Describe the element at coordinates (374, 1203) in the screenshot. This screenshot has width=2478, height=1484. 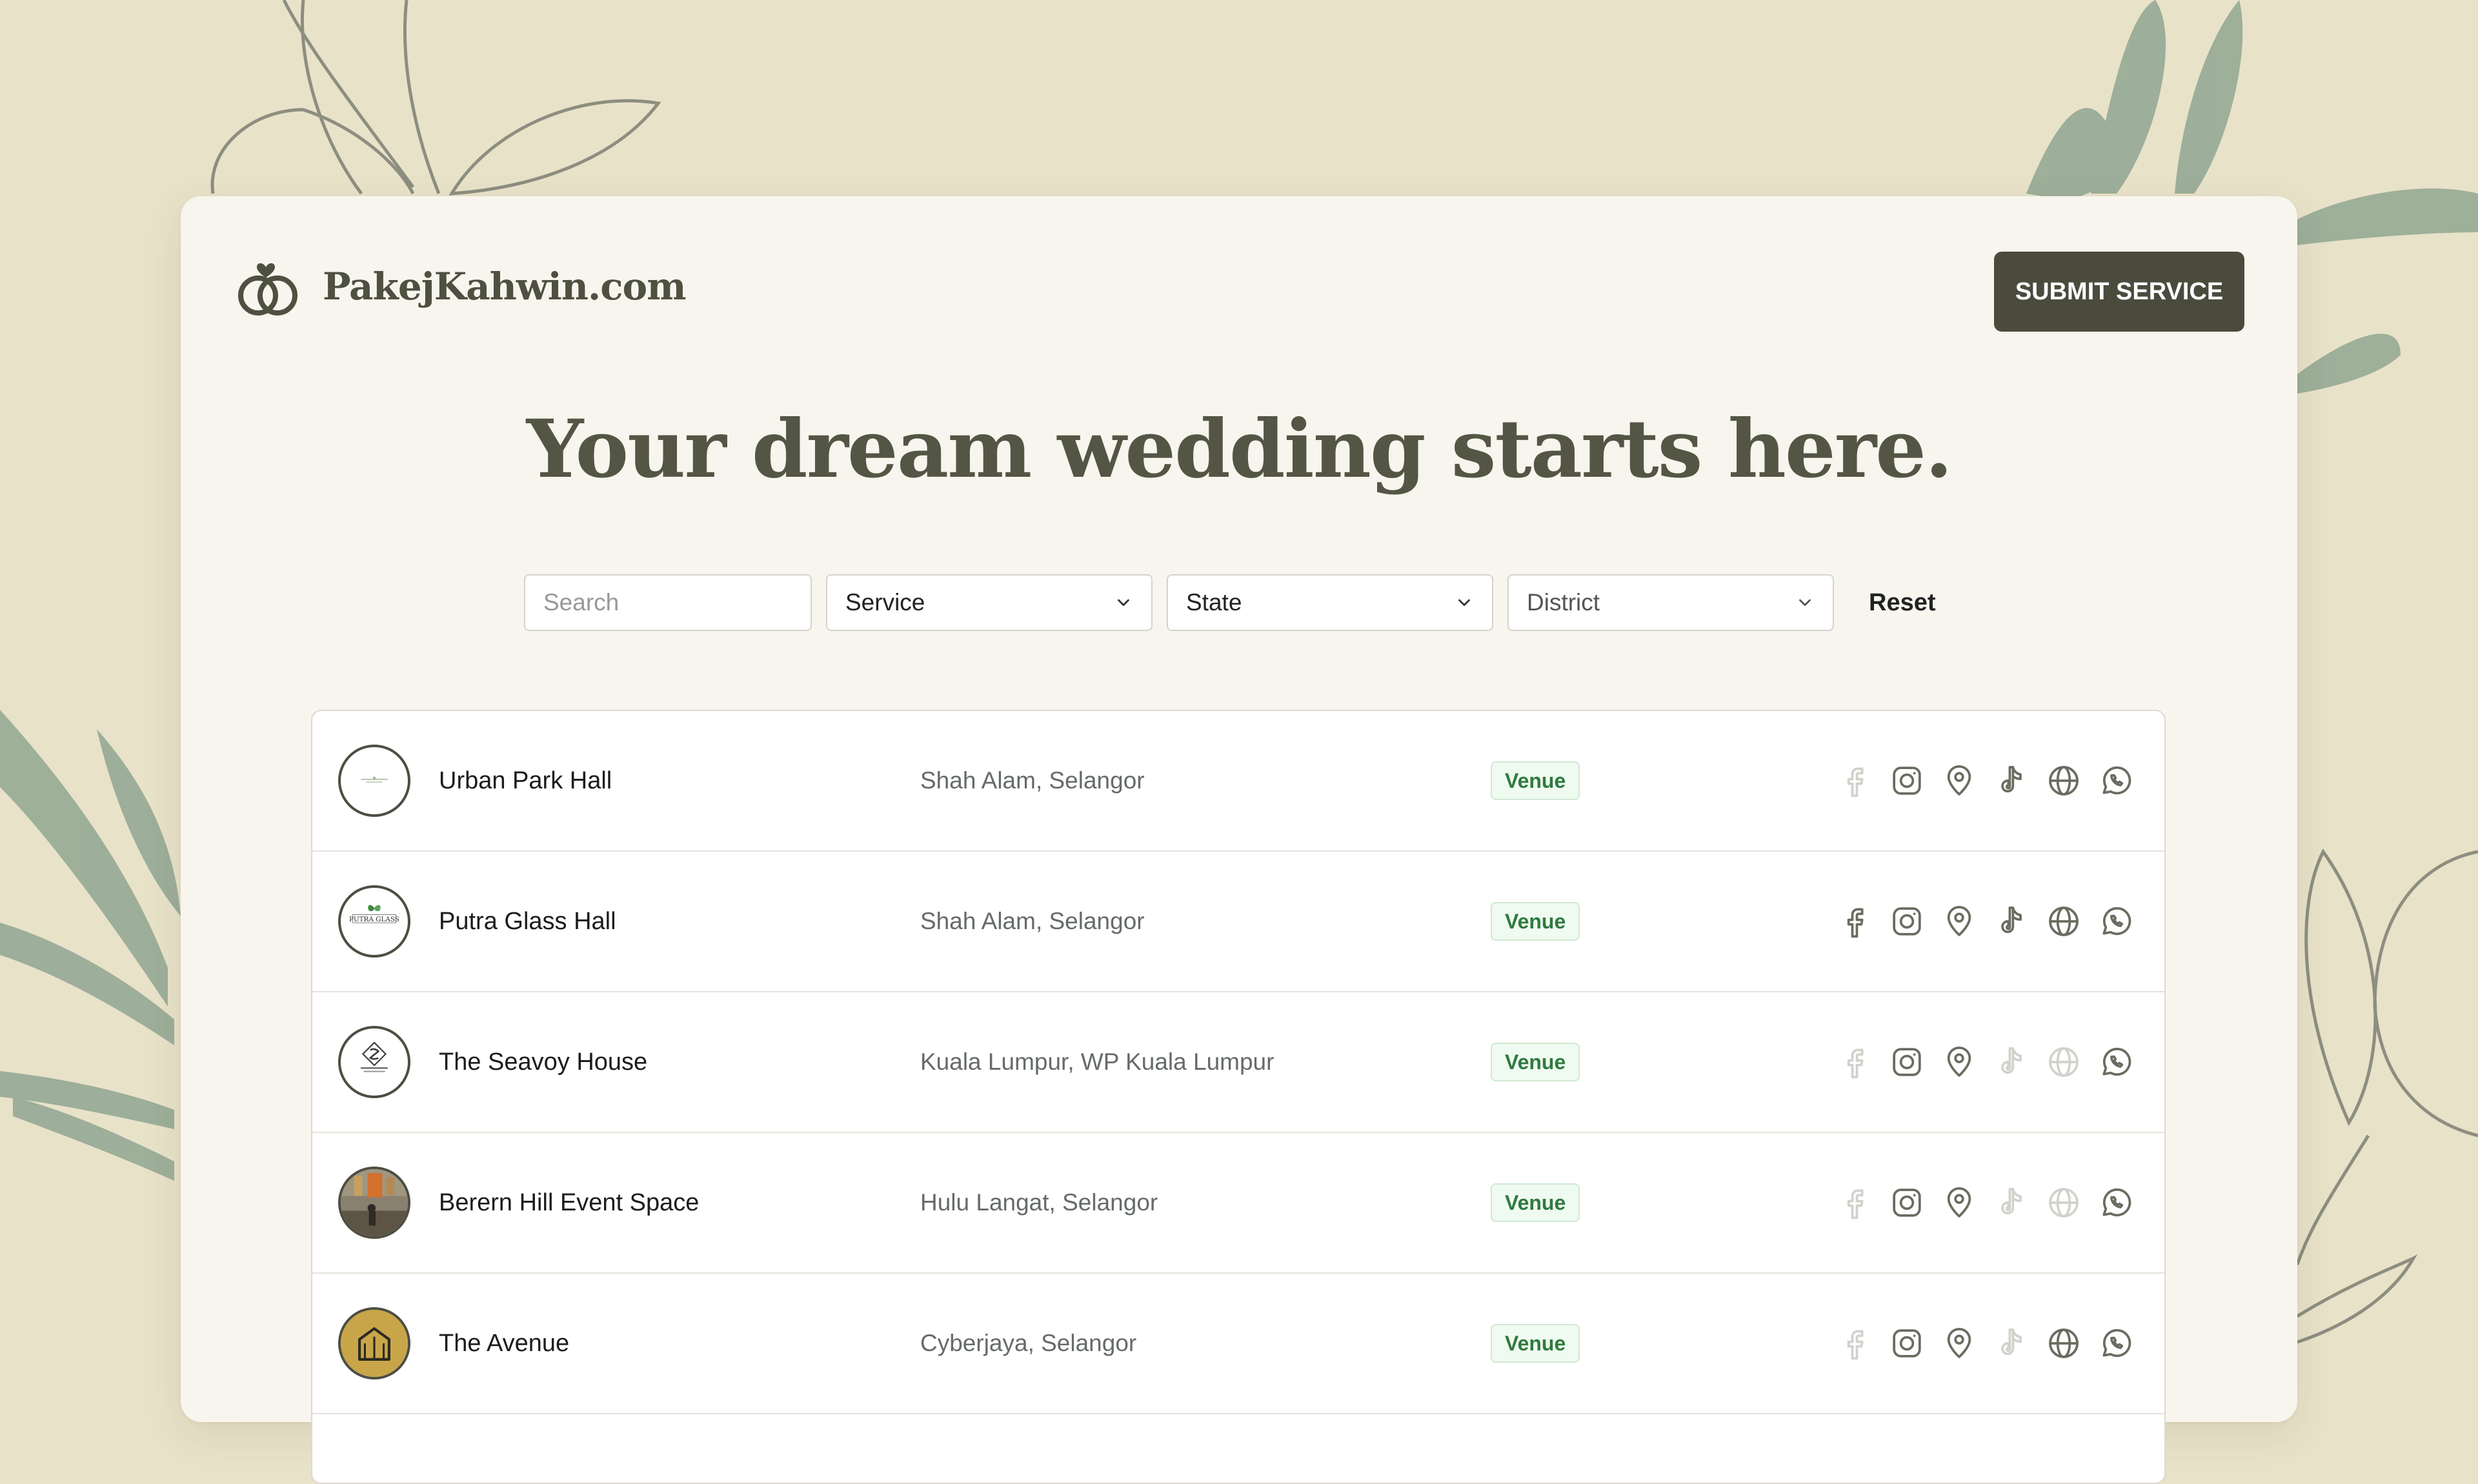
I see `berern-hill-photo` at that location.